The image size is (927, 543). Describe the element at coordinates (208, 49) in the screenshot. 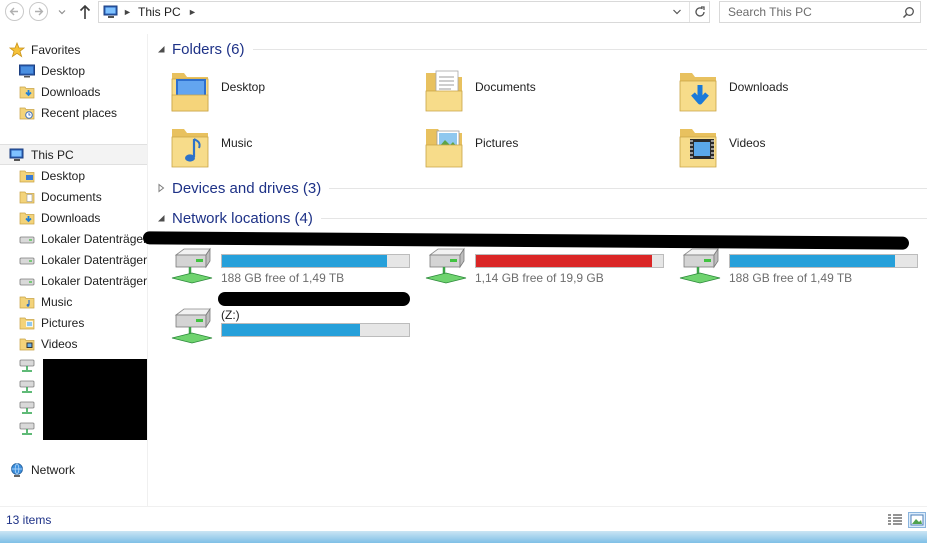

I see `group-title: Folders (6)` at that location.